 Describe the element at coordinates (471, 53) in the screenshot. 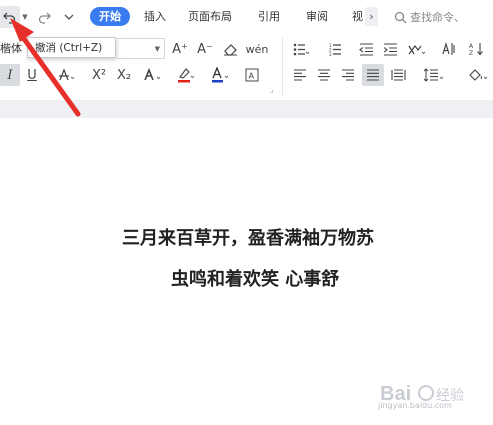

I see `svg-text: Z` at that location.